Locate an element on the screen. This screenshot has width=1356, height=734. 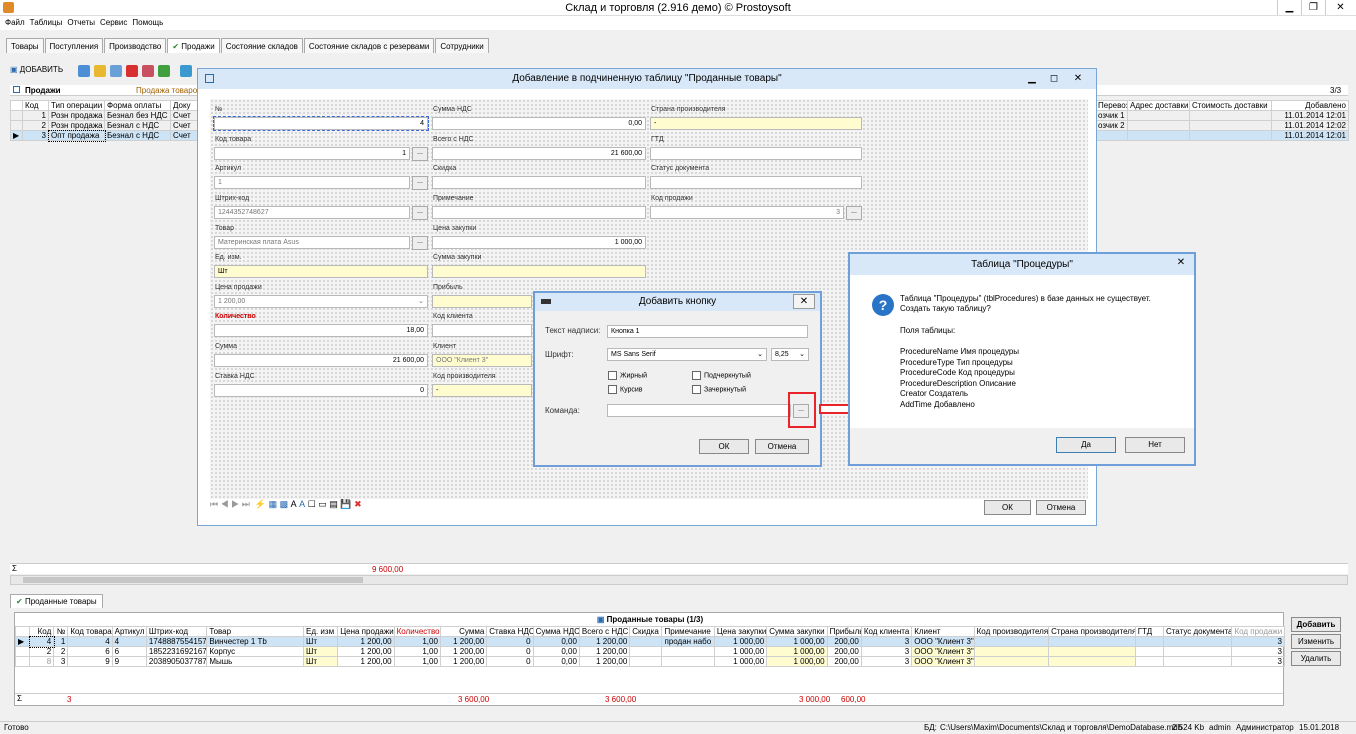
font-size-select: 8,25 ⌄ is located at coordinates (790, 354).